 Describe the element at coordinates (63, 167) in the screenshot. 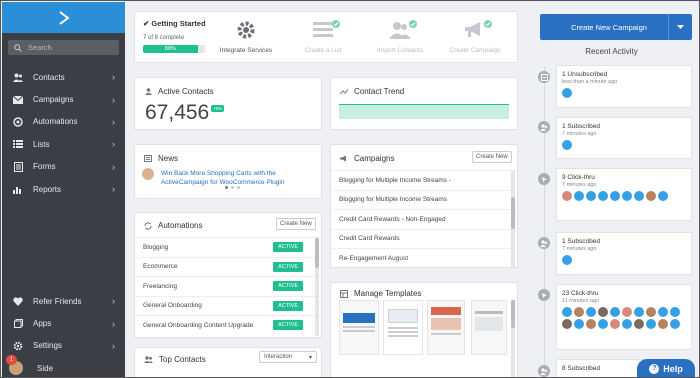

I see `nav-item-forms: Forms ›` at that location.